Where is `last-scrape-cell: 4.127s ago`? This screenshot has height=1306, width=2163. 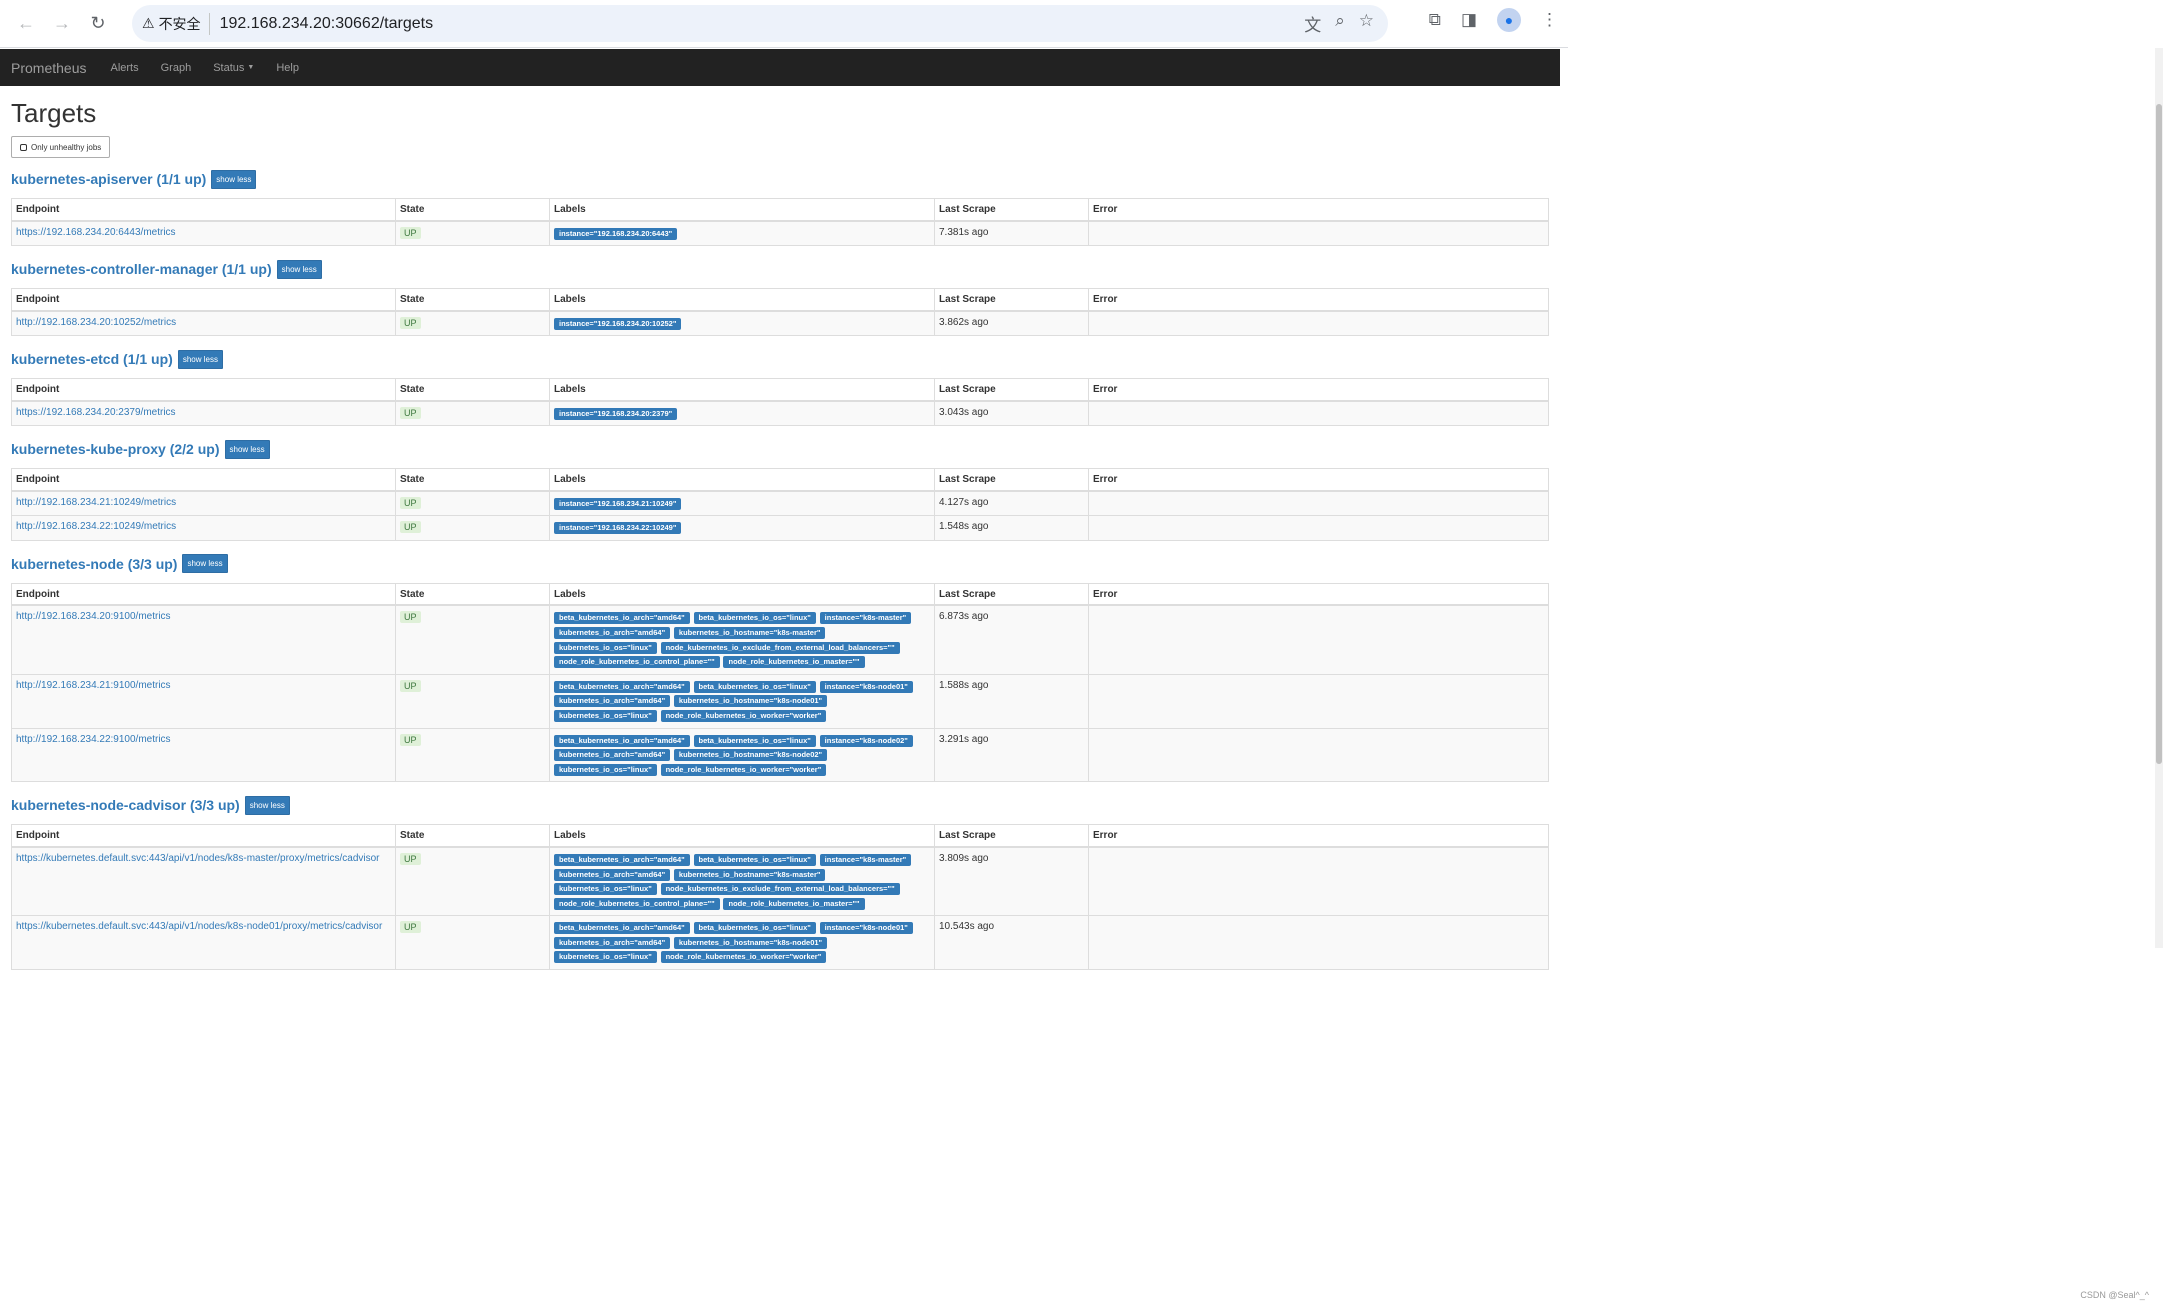
last-scrape-cell: 4.127s ago is located at coordinates (1011, 503).